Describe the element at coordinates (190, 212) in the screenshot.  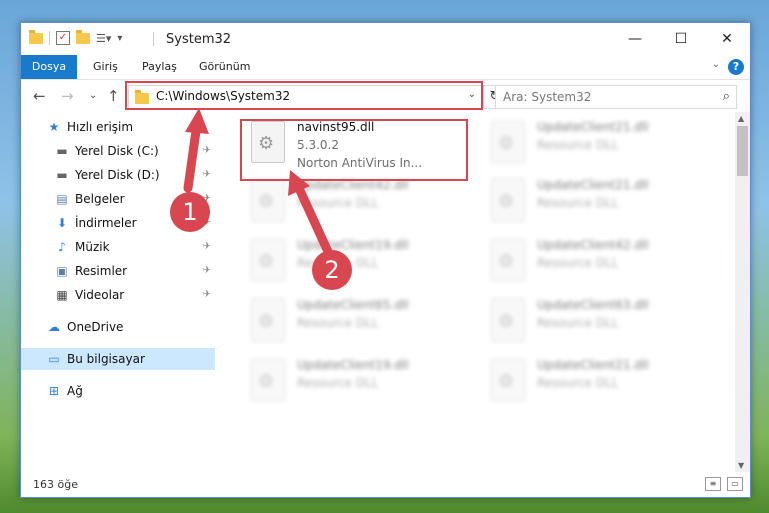
I see `step-badge-1: 1` at that location.